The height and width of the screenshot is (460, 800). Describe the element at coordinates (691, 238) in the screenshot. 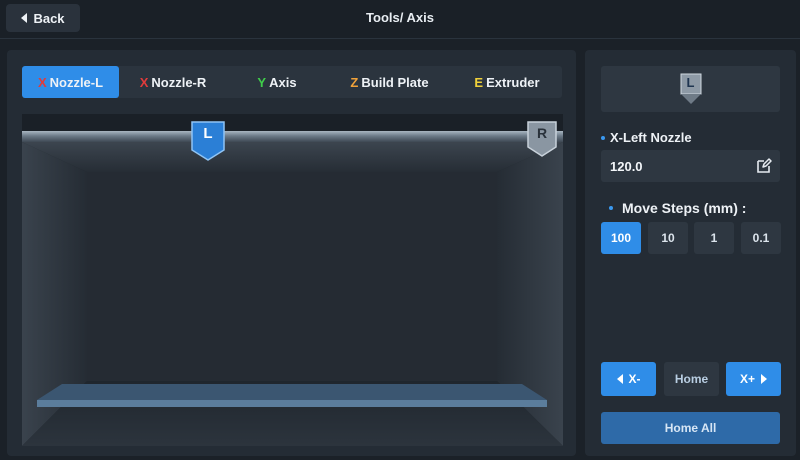

I see `move-steps-selector: 100 10 1 0.1` at that location.